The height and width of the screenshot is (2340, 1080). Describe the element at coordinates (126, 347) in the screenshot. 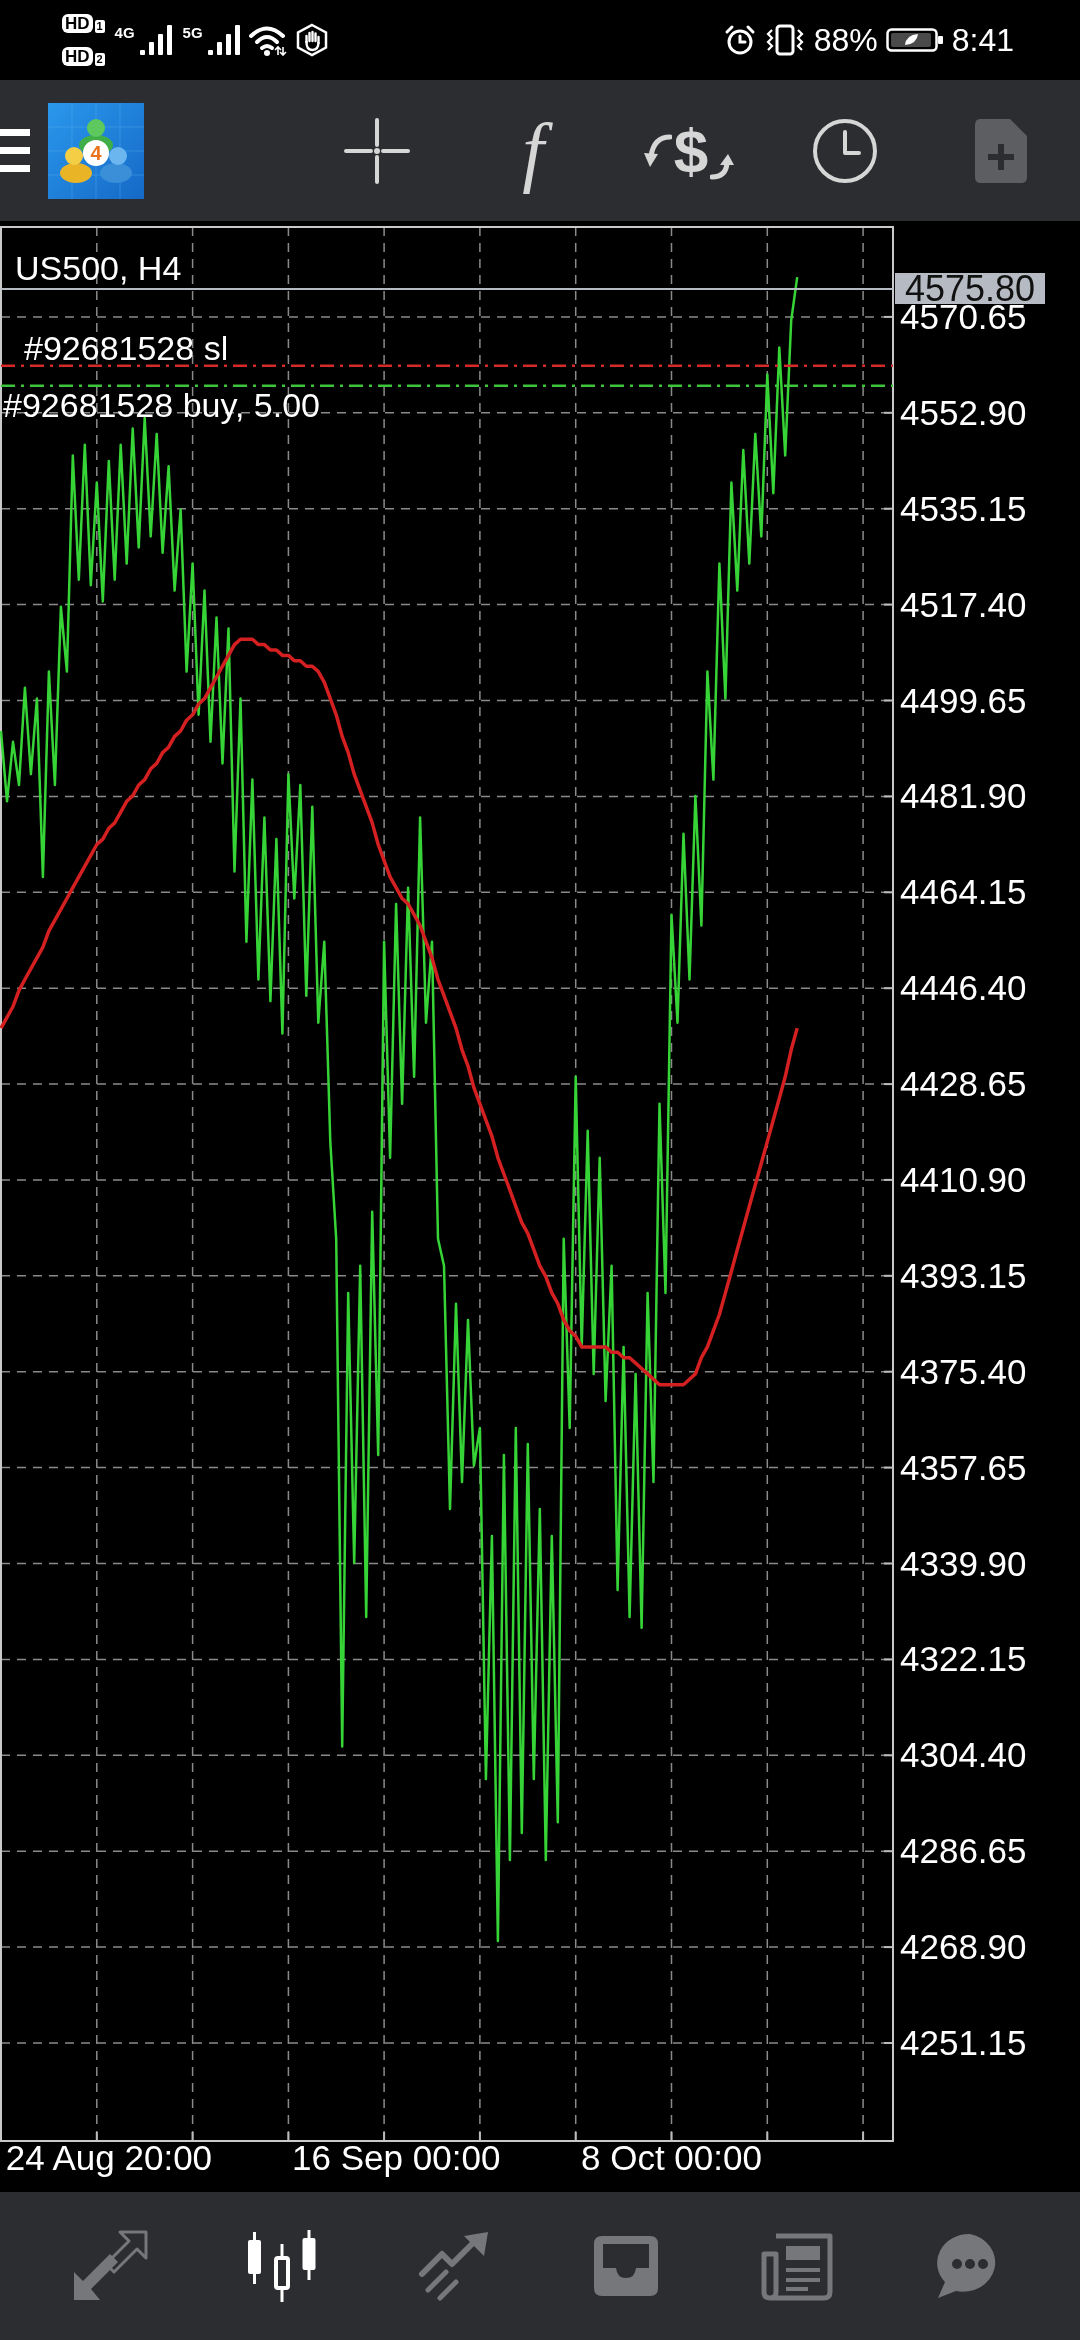

I see `order-label: #92681528 sl` at that location.